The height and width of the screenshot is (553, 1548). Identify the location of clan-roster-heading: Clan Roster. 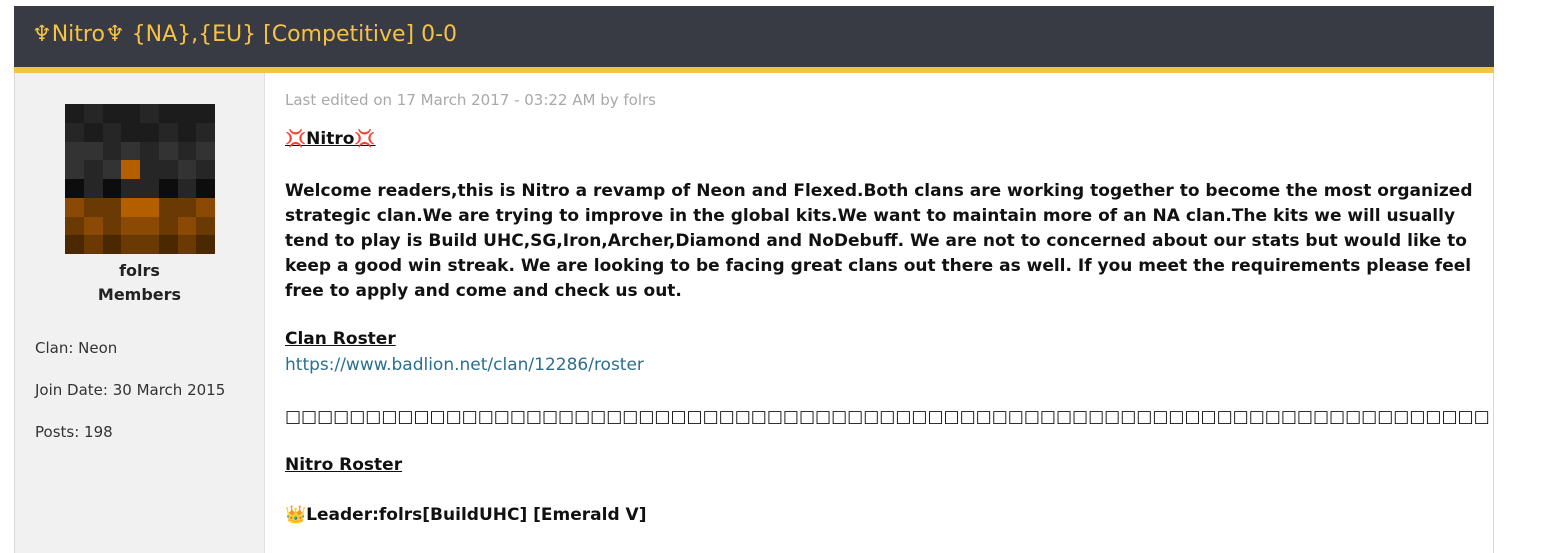
(340, 339).